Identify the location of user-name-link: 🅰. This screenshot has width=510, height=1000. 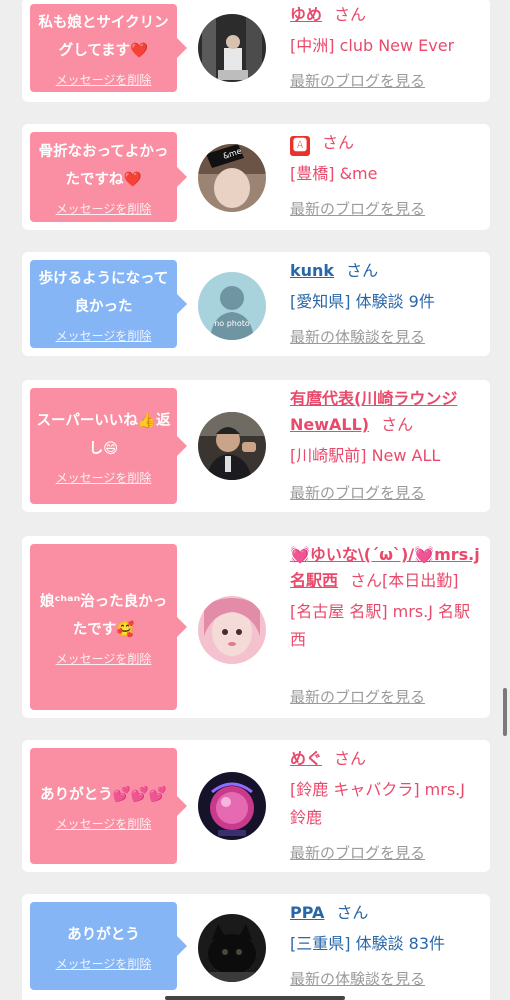
(300, 146).